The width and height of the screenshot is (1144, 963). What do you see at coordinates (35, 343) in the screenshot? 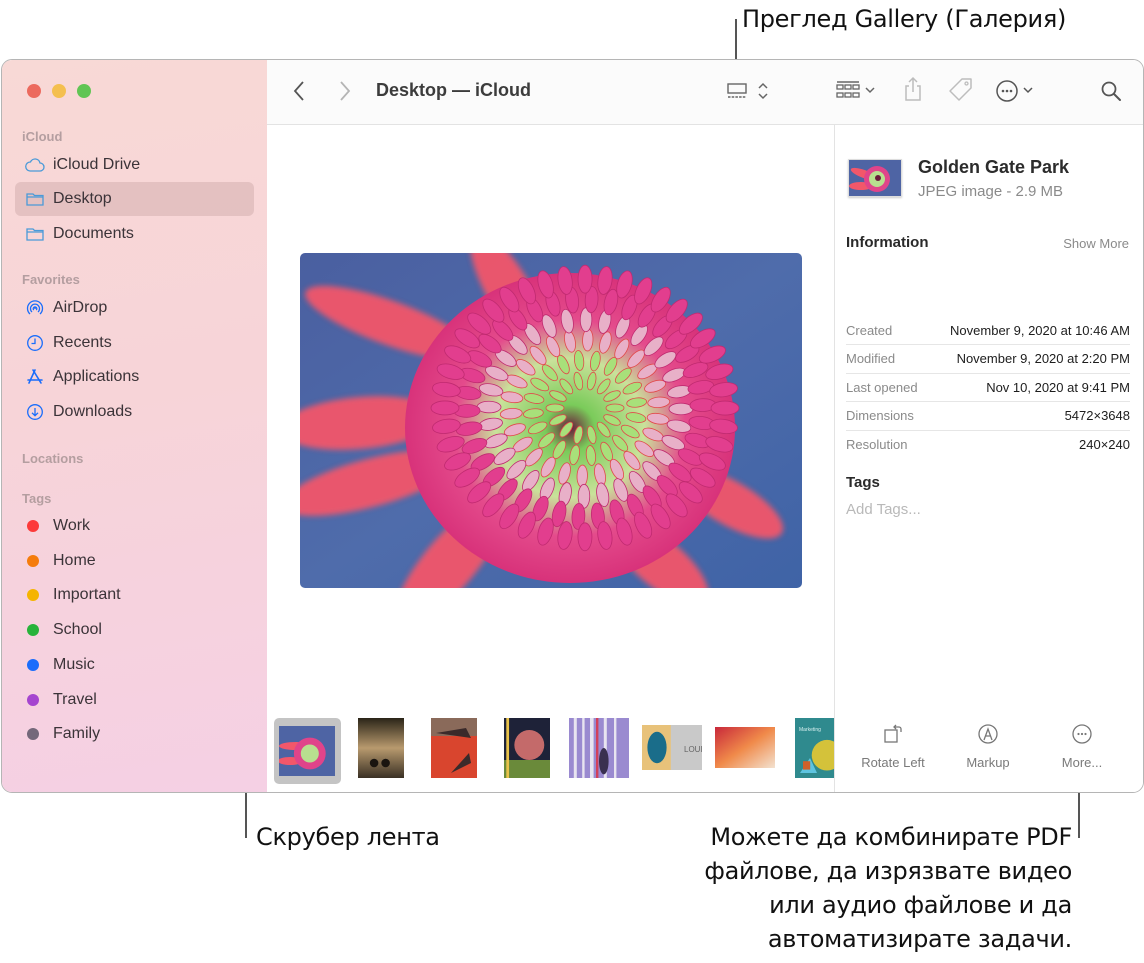
I see `clock-icon` at bounding box center [35, 343].